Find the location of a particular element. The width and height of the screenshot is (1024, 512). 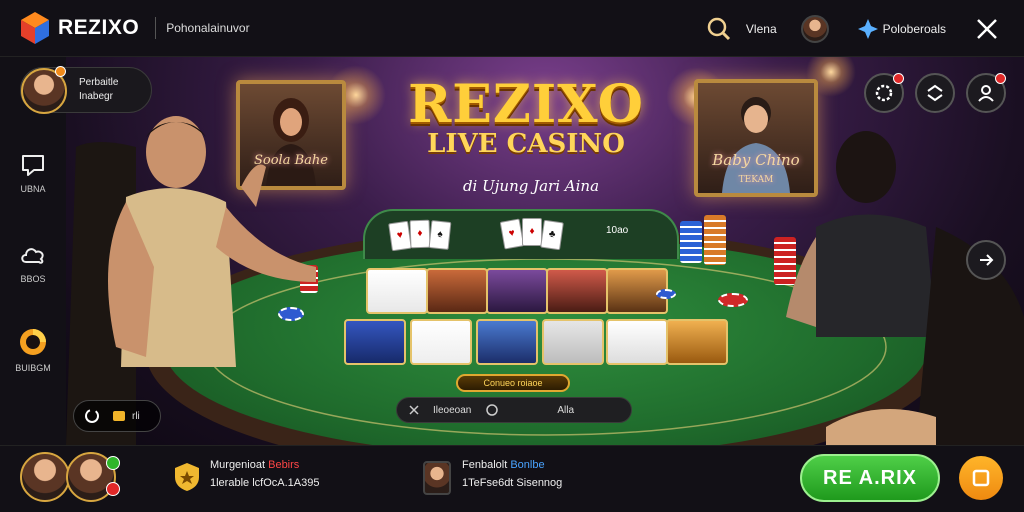

sparkle-icon is located at coordinates (867, 28).